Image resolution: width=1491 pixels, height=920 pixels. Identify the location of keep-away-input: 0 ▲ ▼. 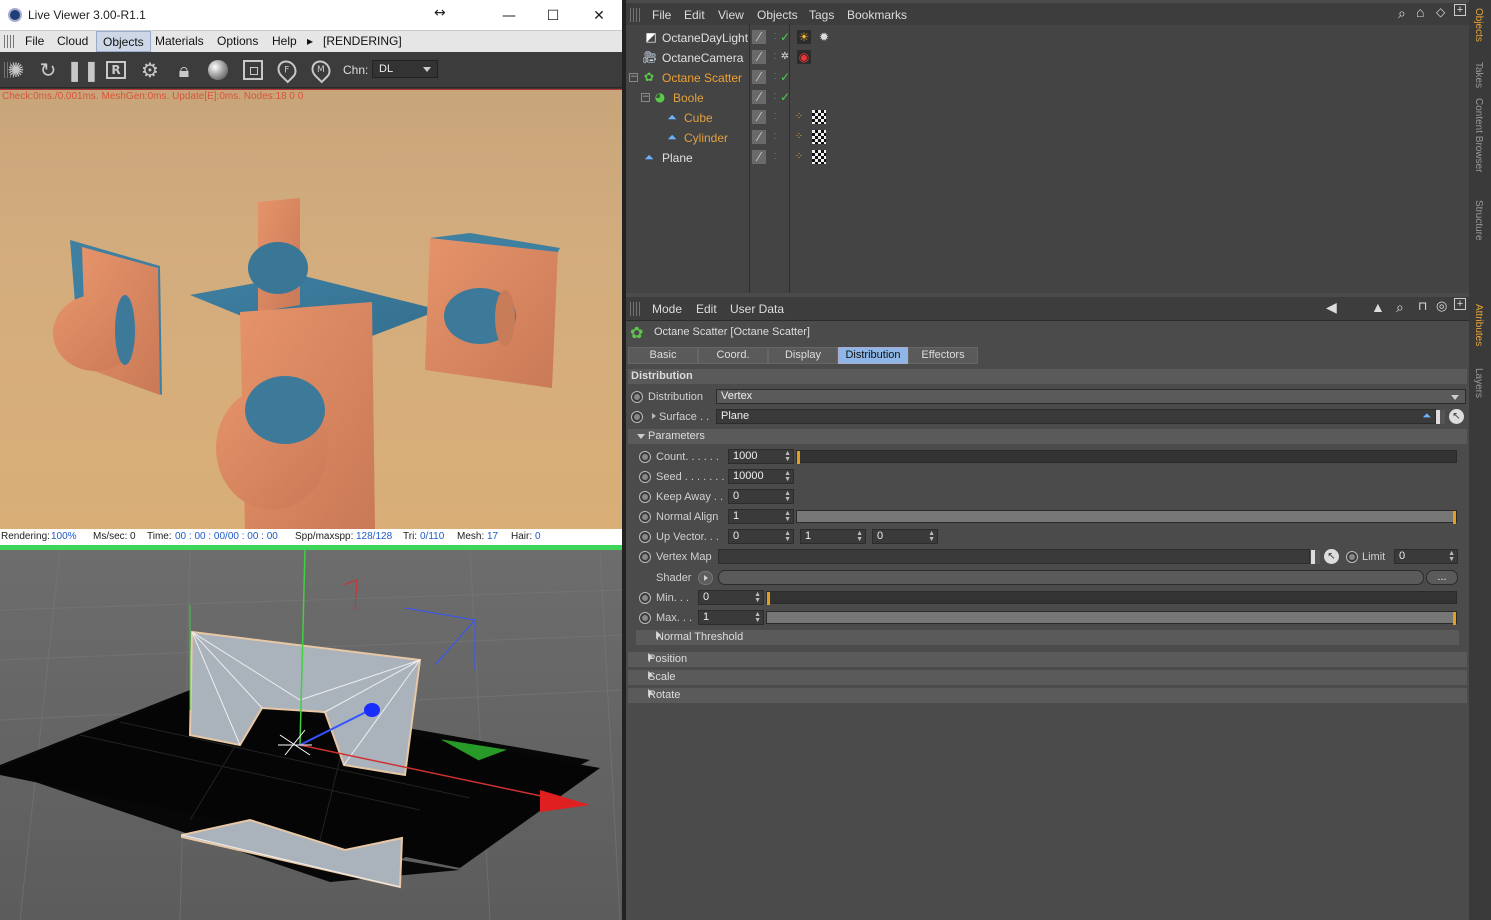
(761, 496).